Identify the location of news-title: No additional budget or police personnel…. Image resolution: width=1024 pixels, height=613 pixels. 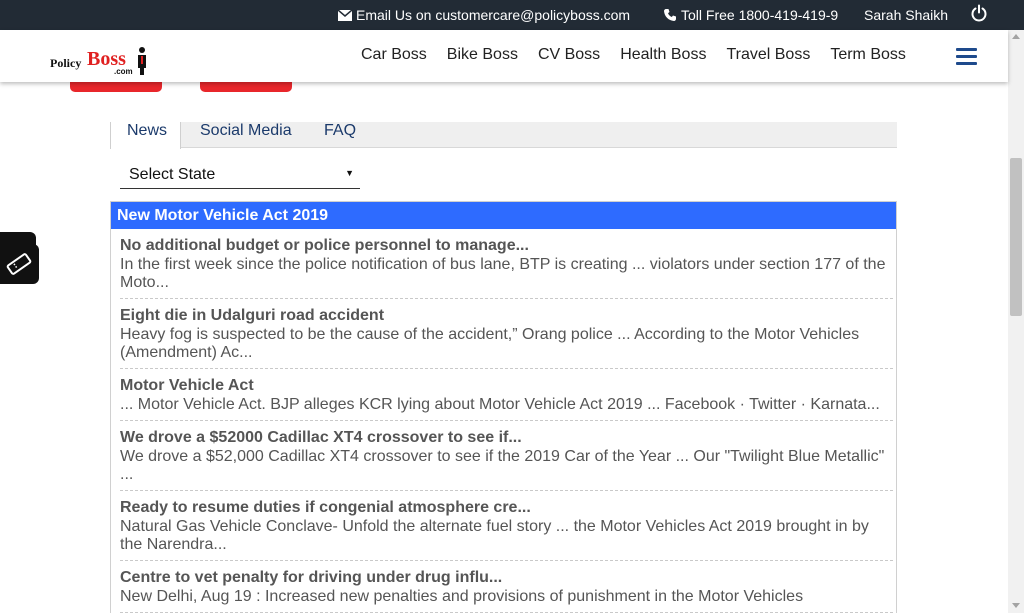
(506, 246).